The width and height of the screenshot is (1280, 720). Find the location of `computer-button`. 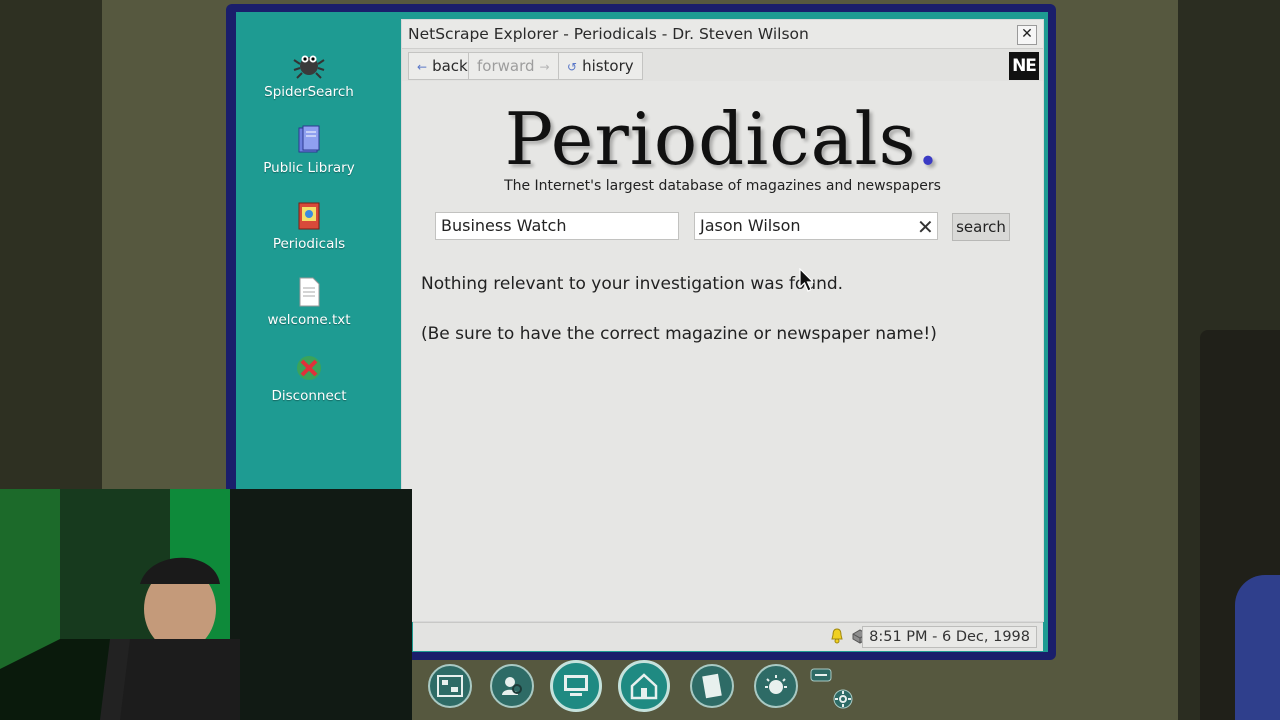

computer-button is located at coordinates (576, 686).